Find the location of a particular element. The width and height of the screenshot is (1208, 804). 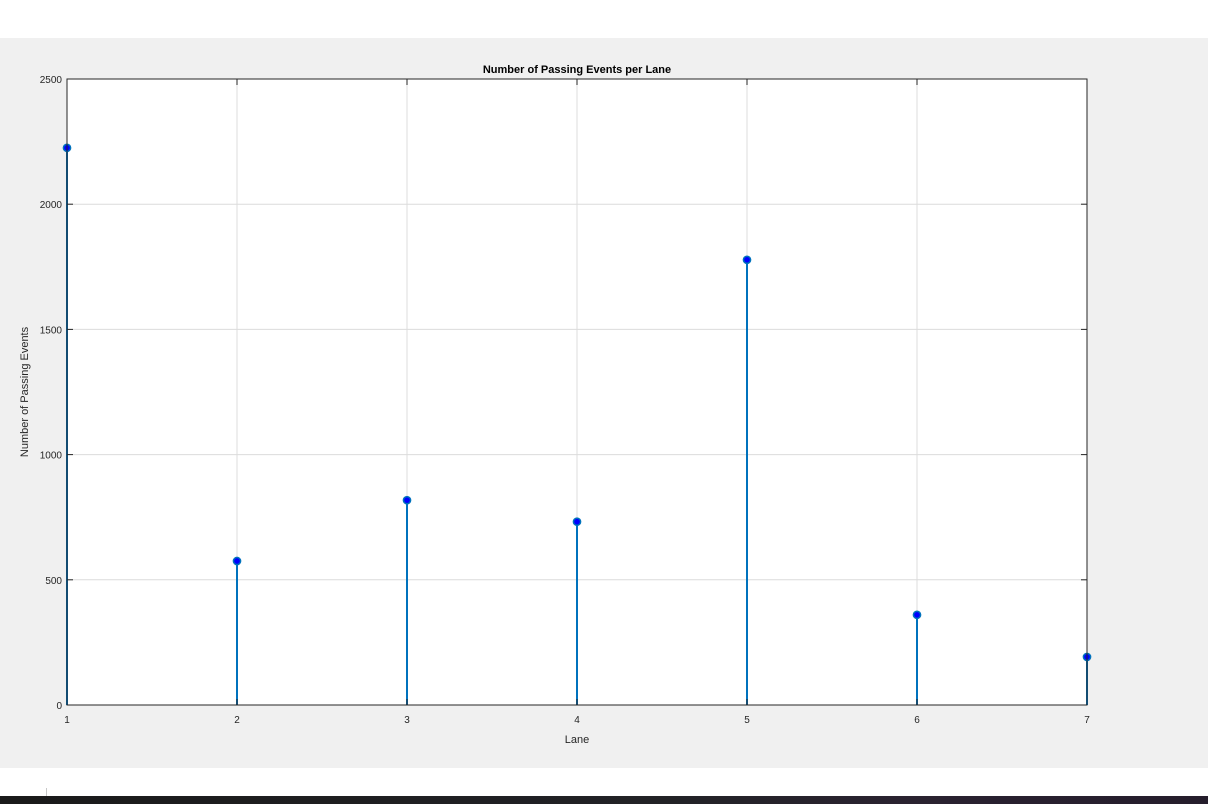

taskbar-strip is located at coordinates (604, 800).